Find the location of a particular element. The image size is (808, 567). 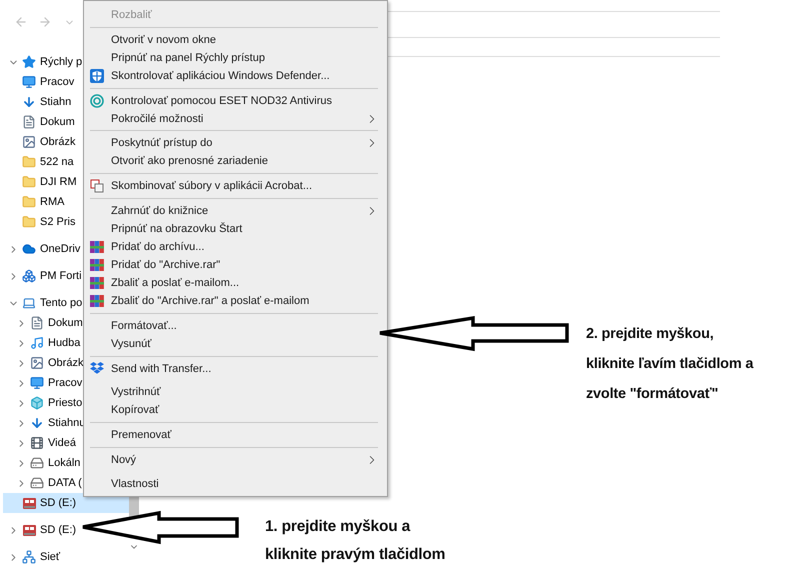

tree-item: Sieť is located at coordinates (31, 557).